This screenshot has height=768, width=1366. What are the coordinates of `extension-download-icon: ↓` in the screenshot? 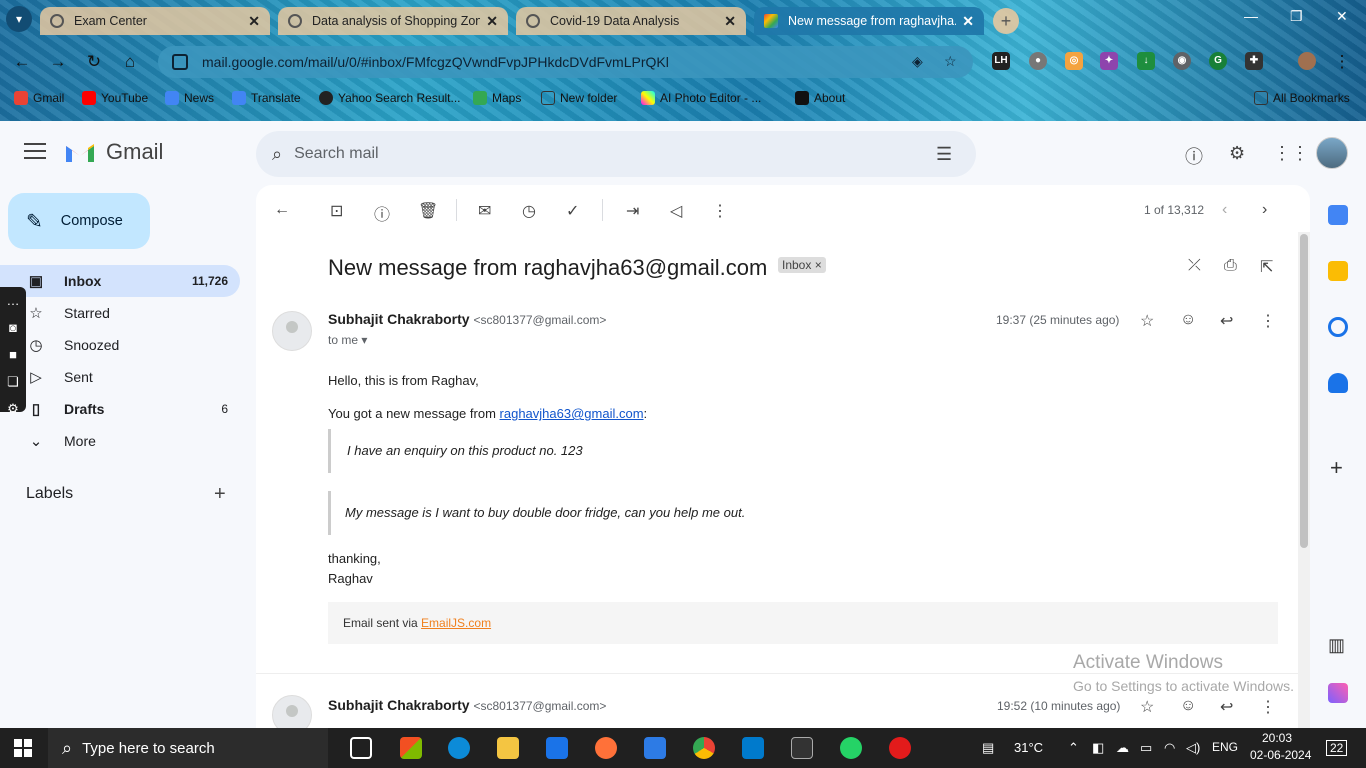 It's located at (1146, 61).